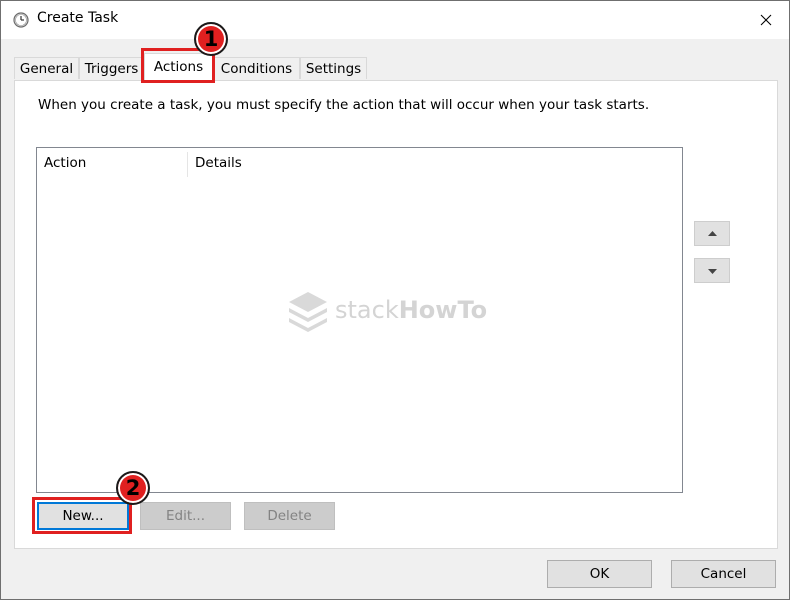  What do you see at coordinates (289, 516) in the screenshot?
I see `delete-action-button: Delete` at bounding box center [289, 516].